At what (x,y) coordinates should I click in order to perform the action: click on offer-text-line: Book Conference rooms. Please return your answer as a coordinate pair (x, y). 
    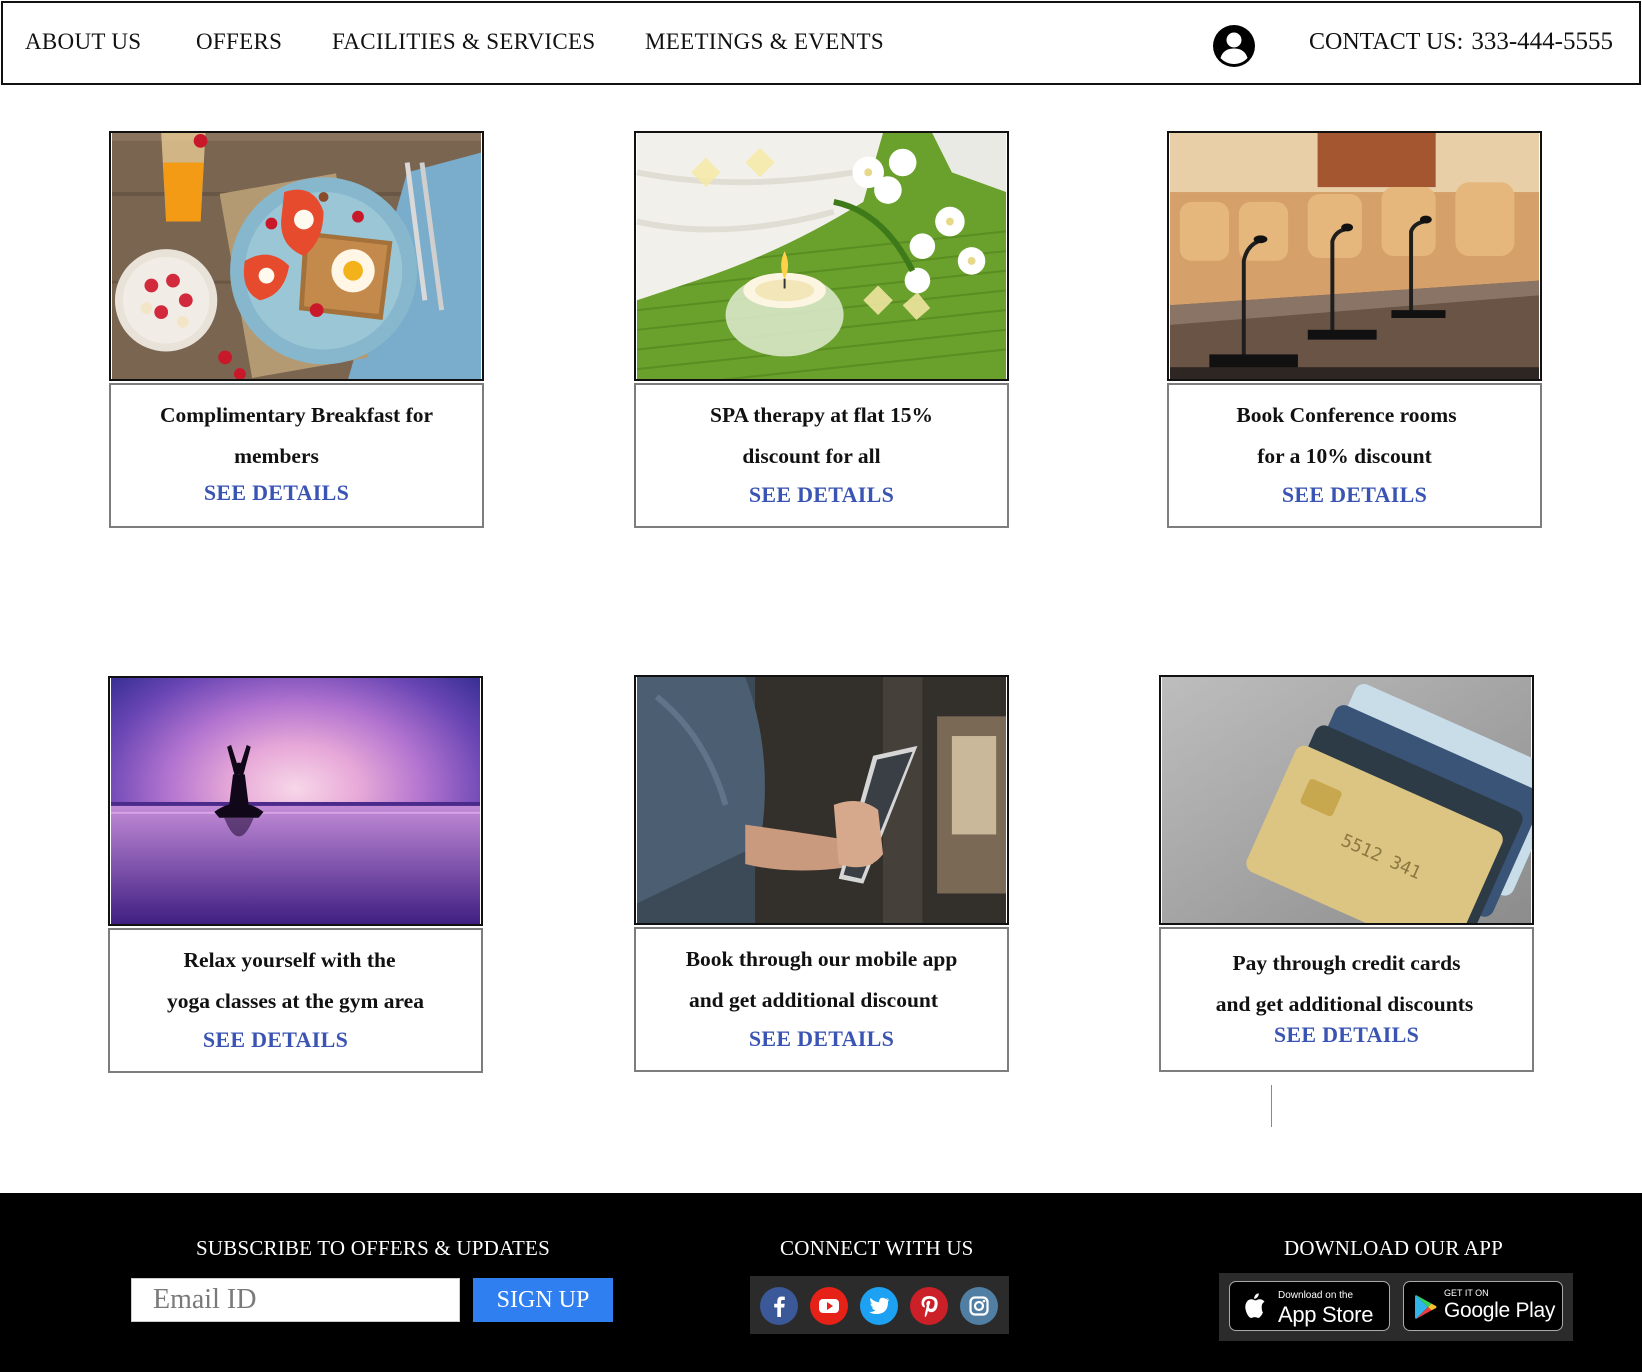
    Looking at the image, I should click on (1346, 415).